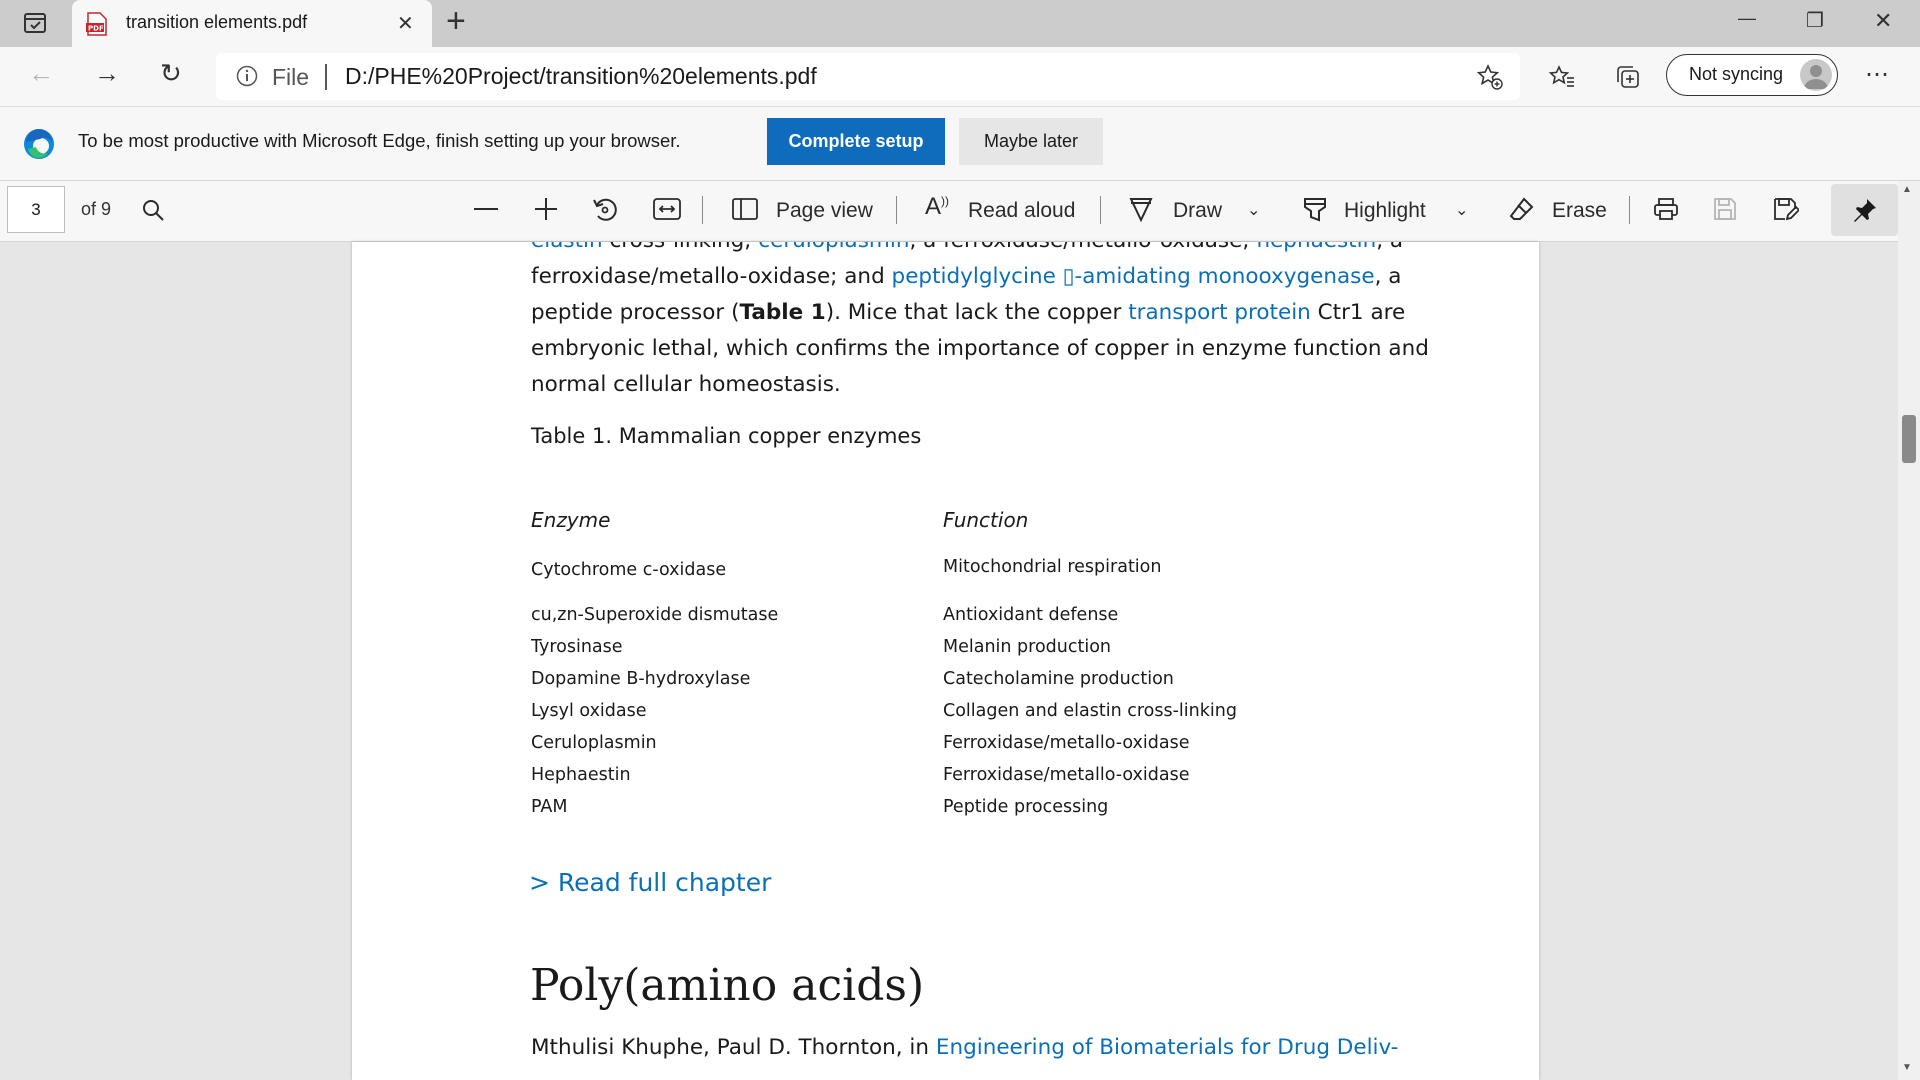 The width and height of the screenshot is (1920, 1080). Describe the element at coordinates (247, 76) in the screenshot. I see `info-icon` at that location.